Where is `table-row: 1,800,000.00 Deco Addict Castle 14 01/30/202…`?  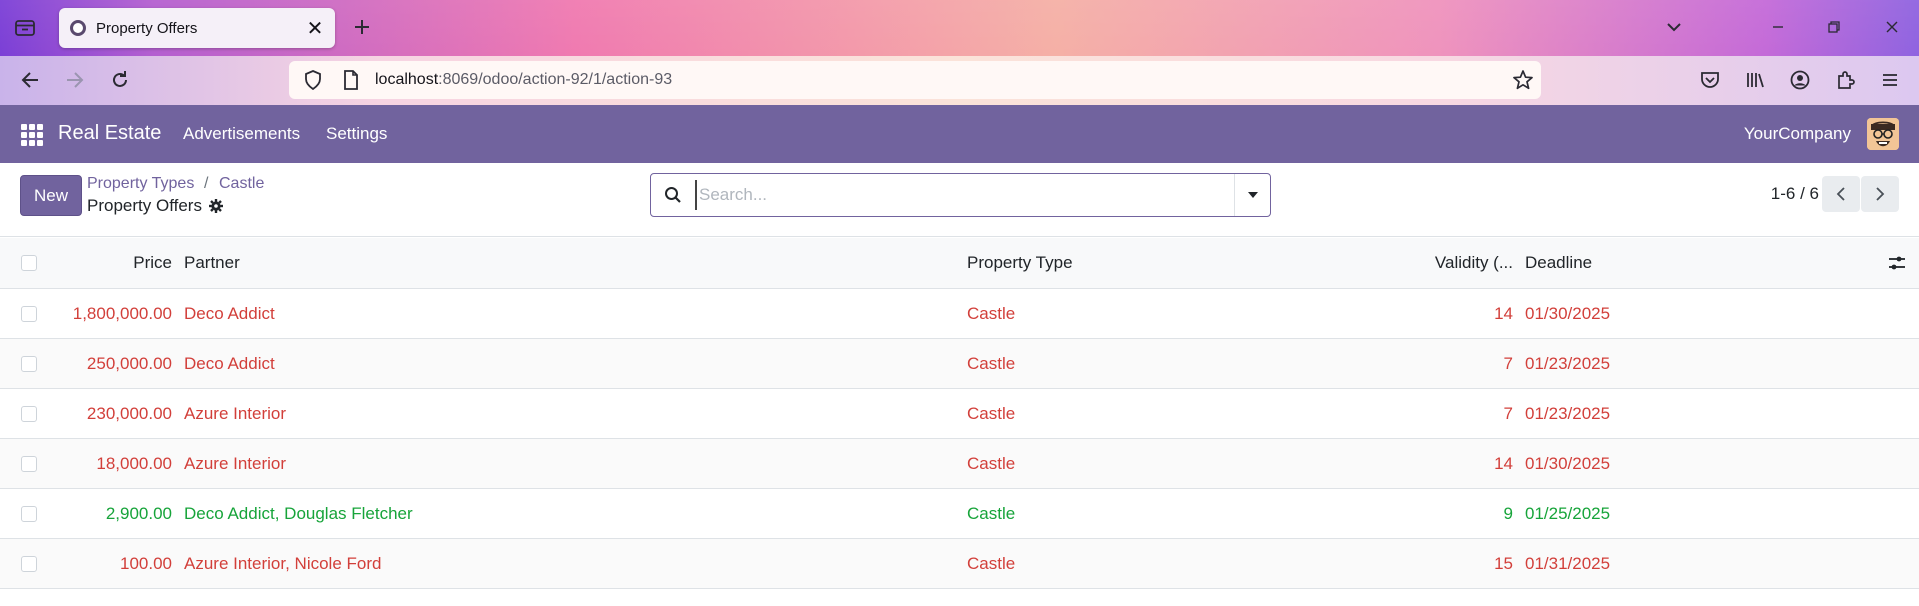
table-row: 1,800,000.00 Deco Addict Castle 14 01/30/202… is located at coordinates (959, 314).